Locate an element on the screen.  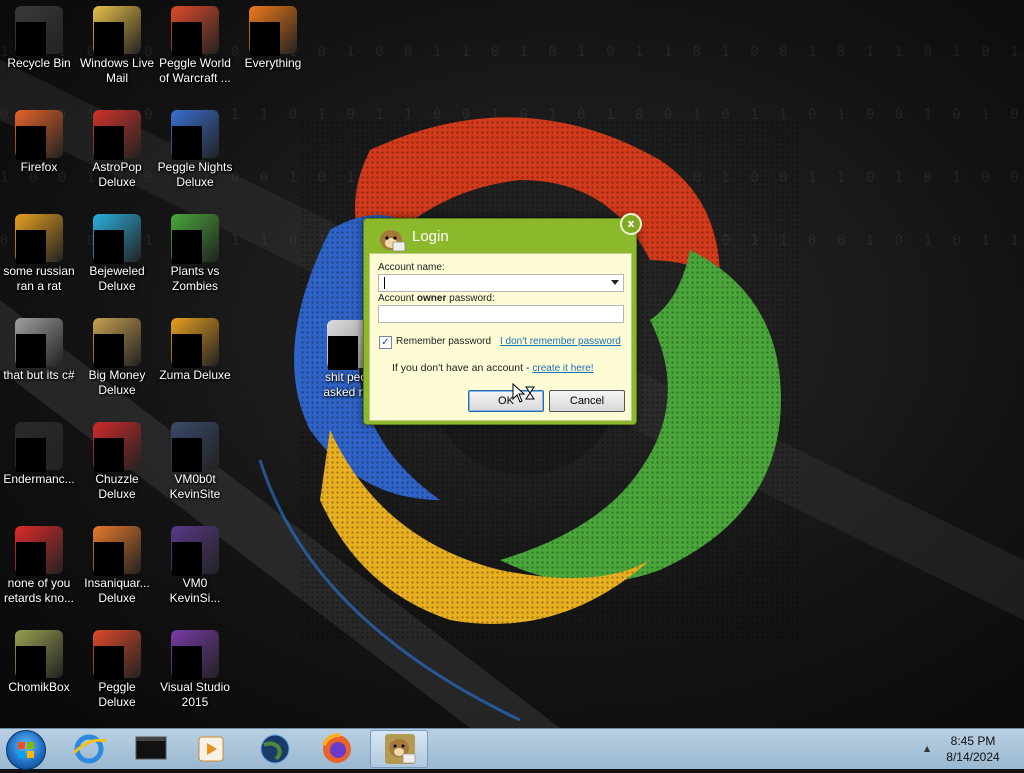
chomikbox-hamster-icon is located at coordinates (393, 241).